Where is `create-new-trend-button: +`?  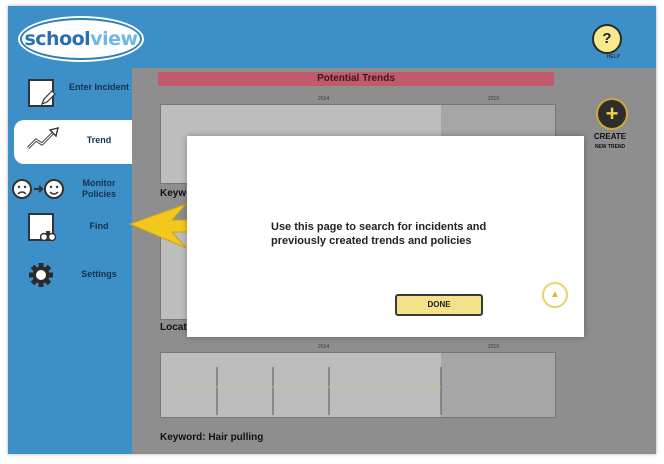
create-new-trend-button: + is located at coordinates (612, 114).